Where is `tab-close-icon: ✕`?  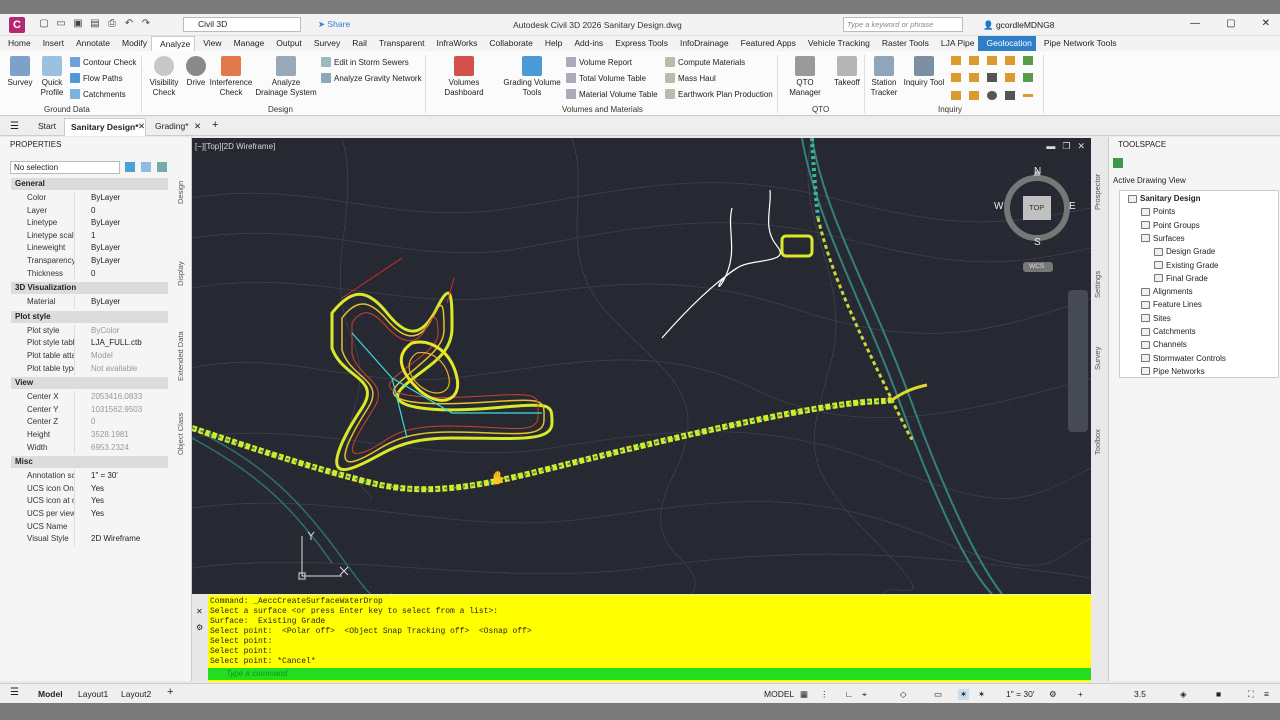
tab-close-icon: ✕ is located at coordinates (141, 126).